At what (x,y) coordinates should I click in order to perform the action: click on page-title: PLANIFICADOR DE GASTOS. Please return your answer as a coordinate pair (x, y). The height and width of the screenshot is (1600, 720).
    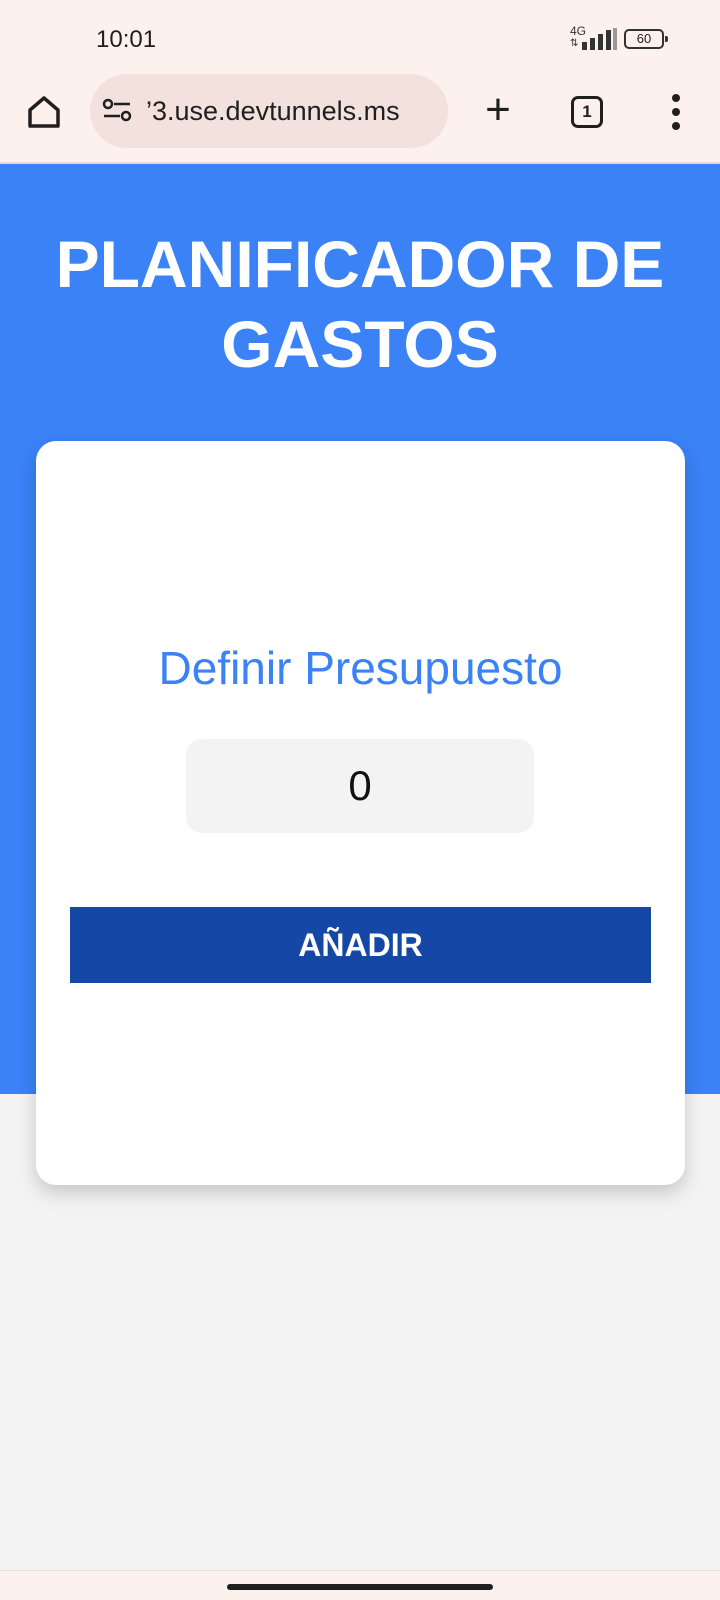
    Looking at the image, I should click on (360, 304).